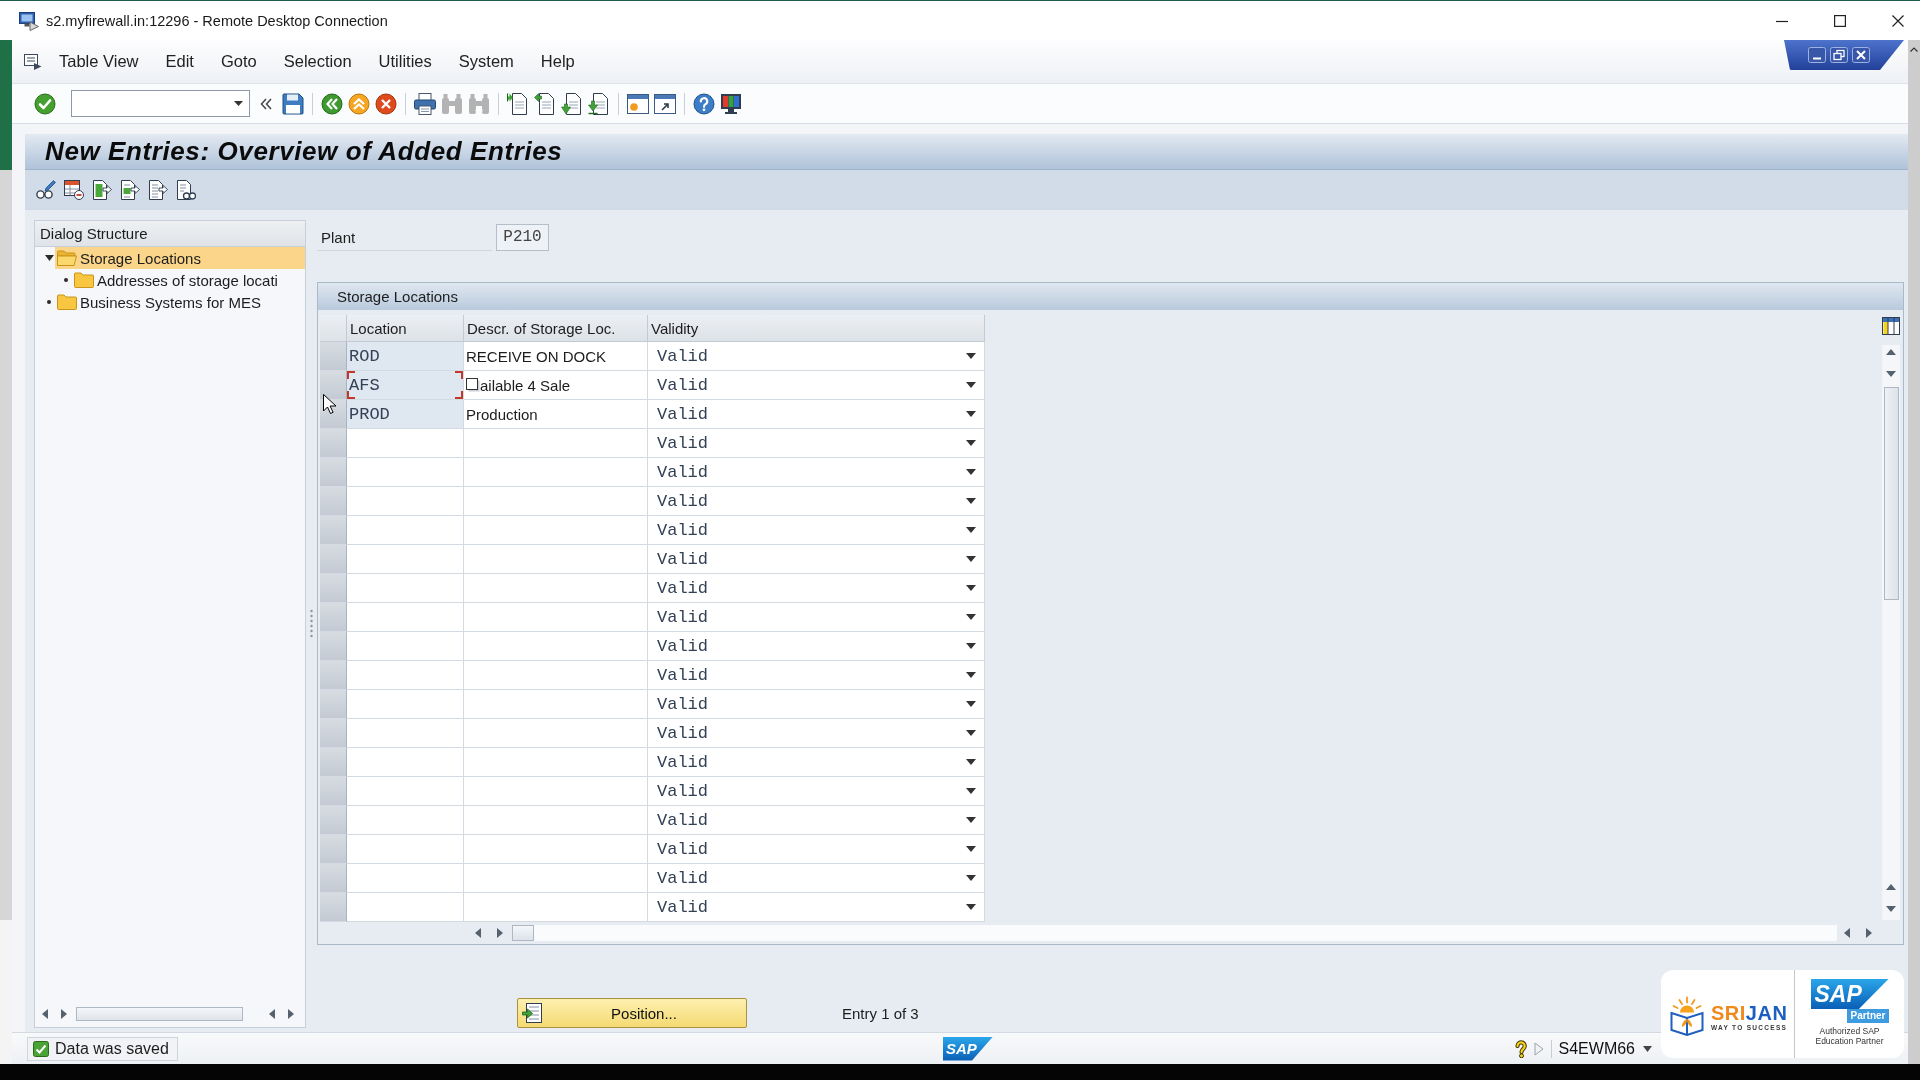 The image size is (1920, 1080). I want to click on menu-item: Selection, so click(317, 61).